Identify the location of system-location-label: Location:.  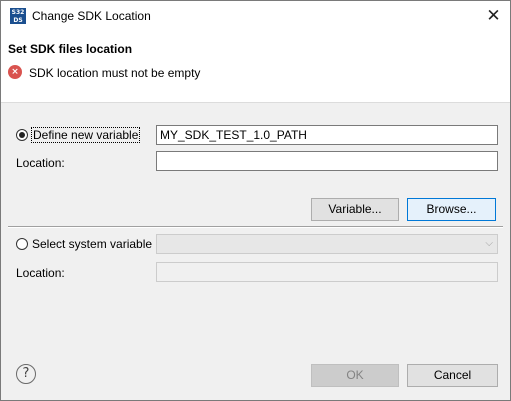
(40, 273).